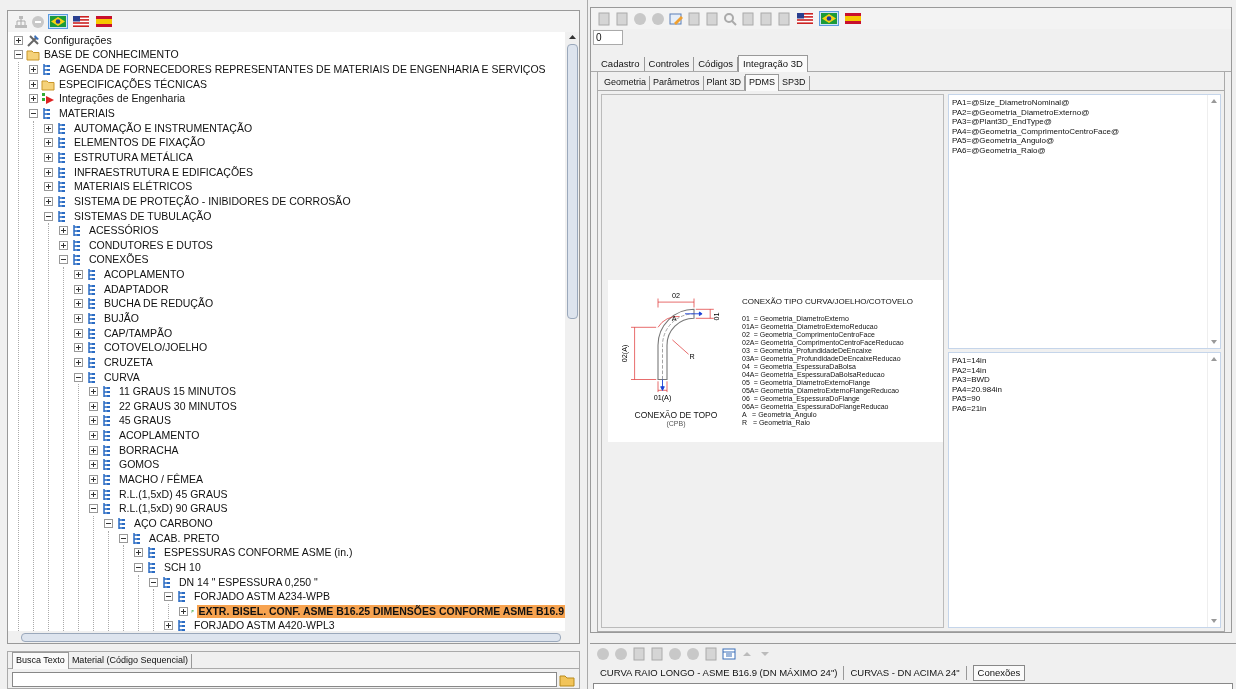 The image size is (1236, 689). Describe the element at coordinates (773, 63) in the screenshot. I see `tab: Integração 3D` at that location.